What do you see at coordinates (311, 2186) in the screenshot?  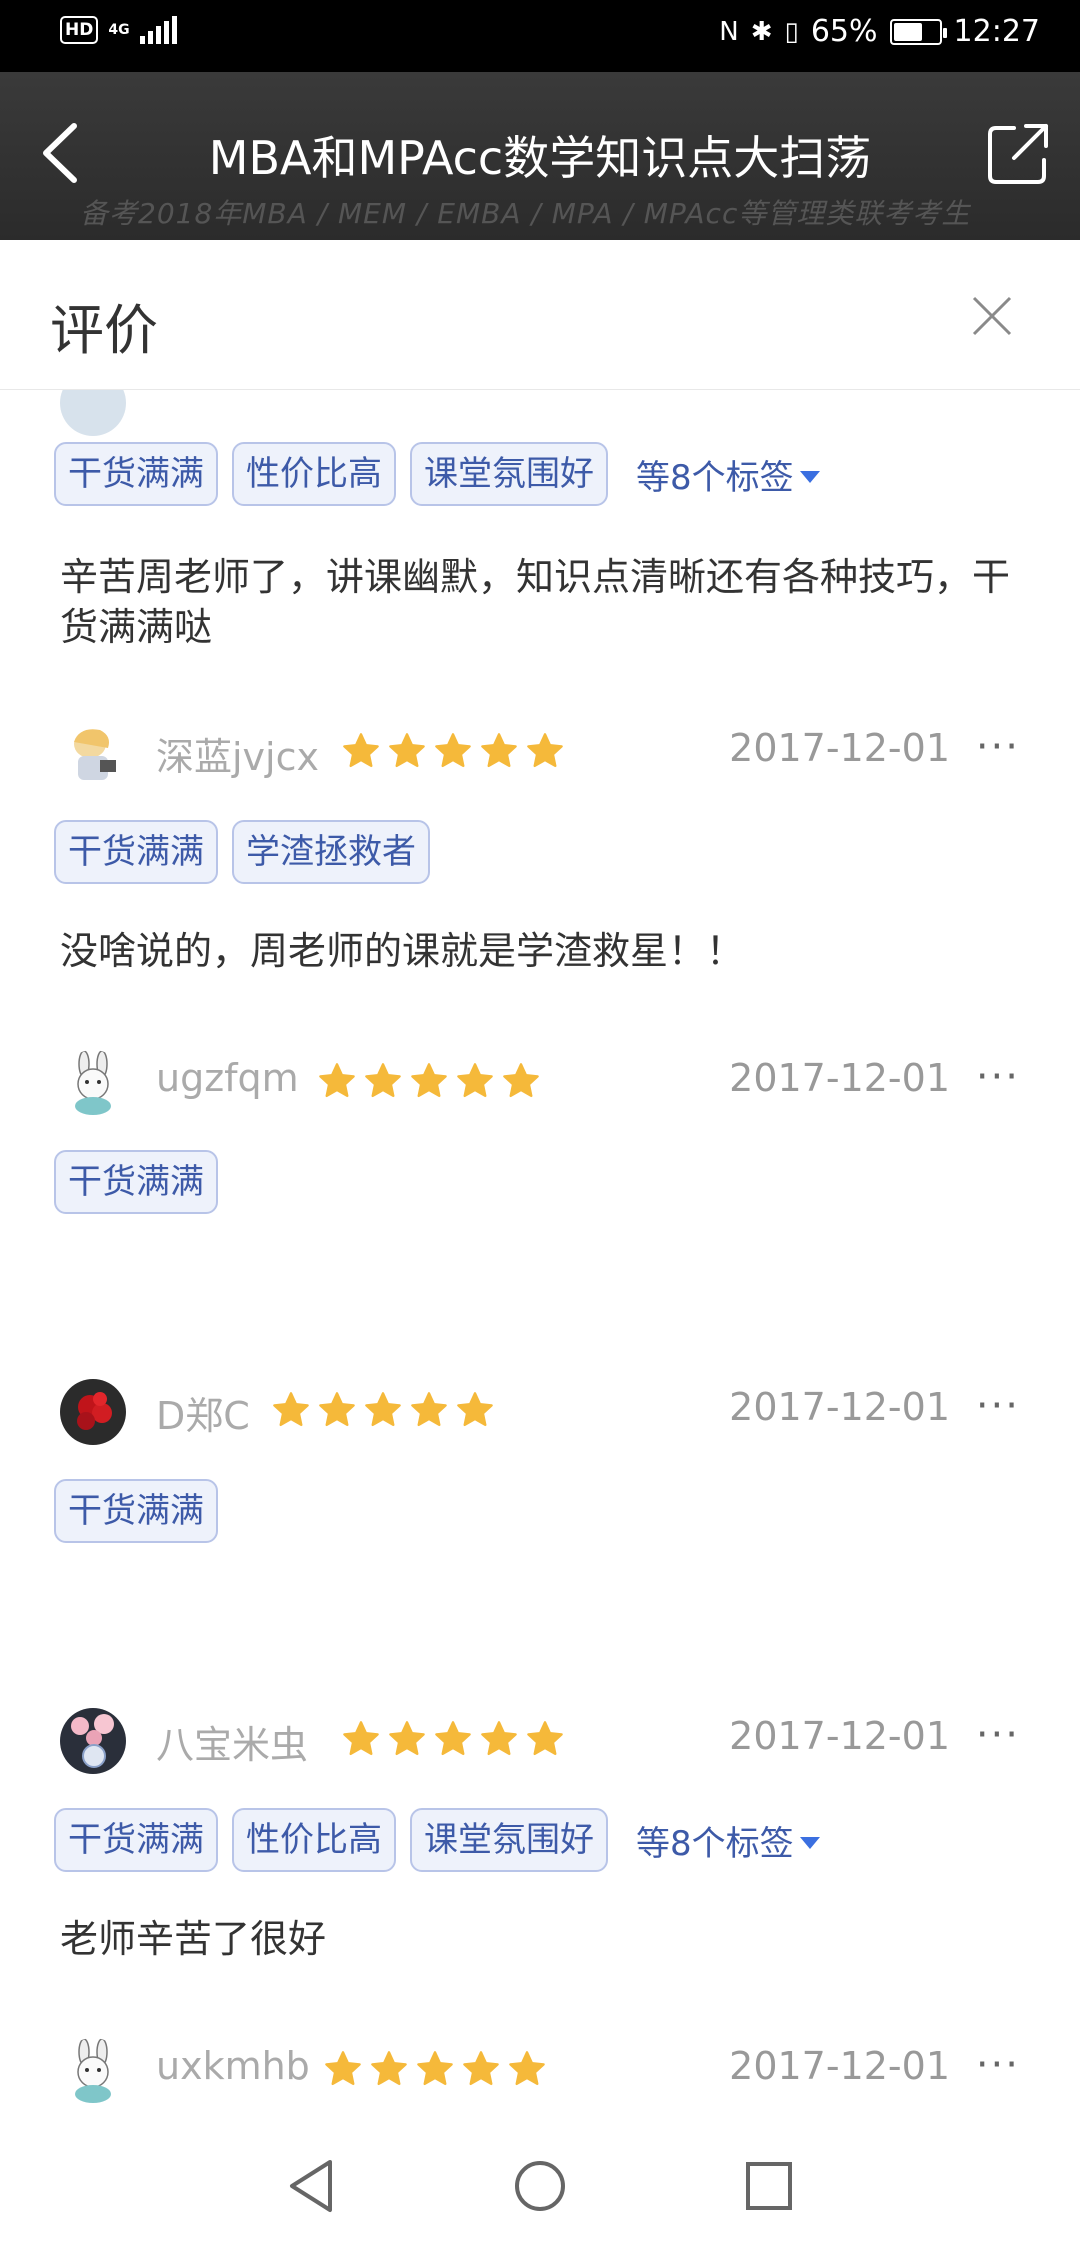 I see `nav-back-icon` at bounding box center [311, 2186].